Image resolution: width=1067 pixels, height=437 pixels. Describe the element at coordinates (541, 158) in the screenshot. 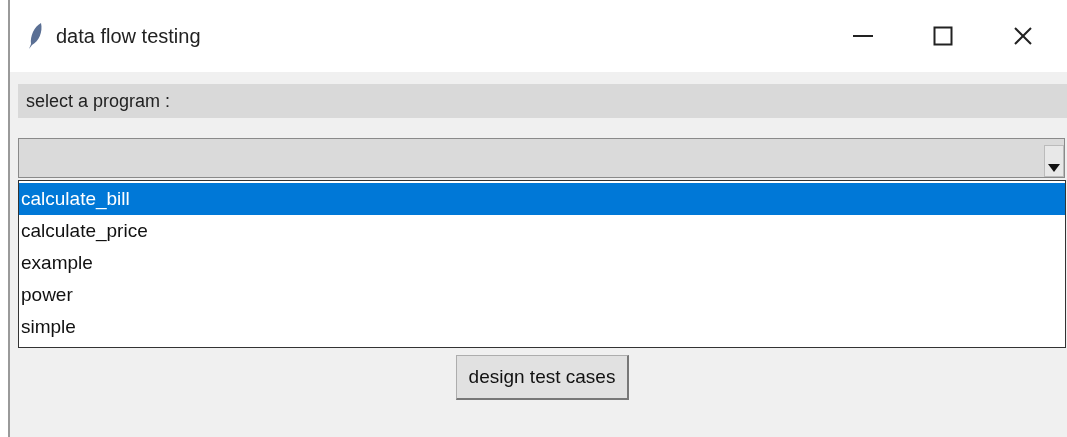

I see `combobox` at that location.